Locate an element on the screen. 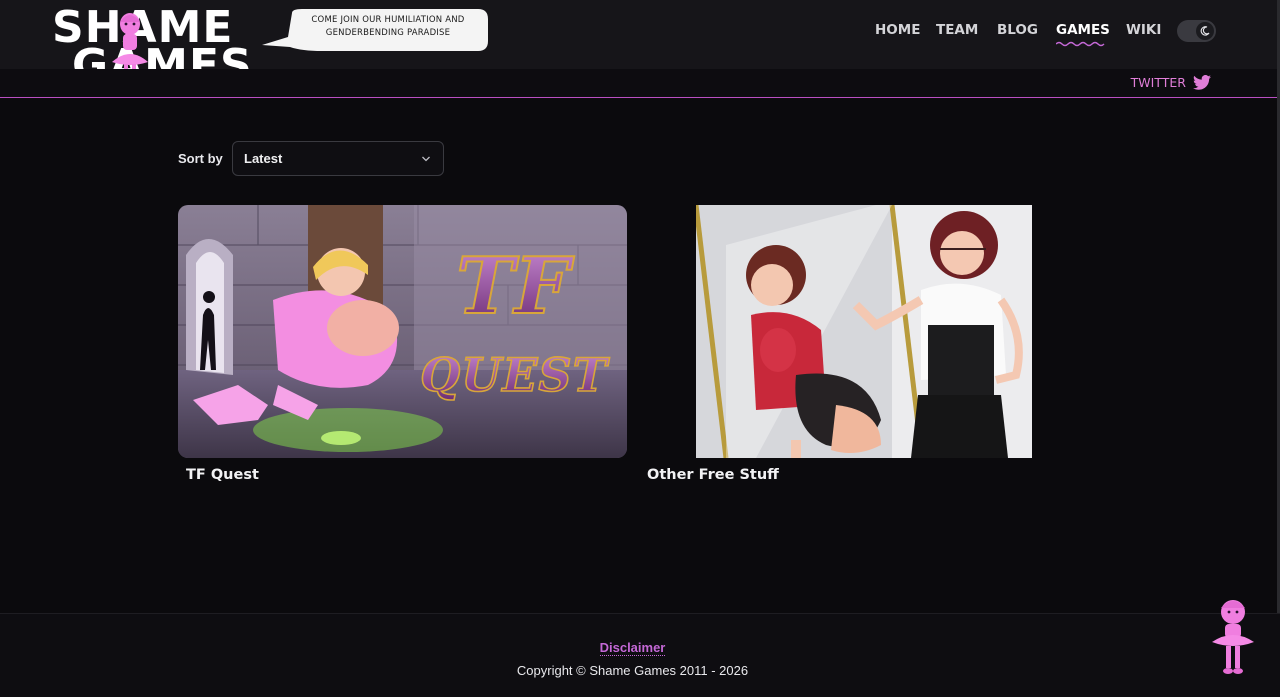 This screenshot has height=697, width=1280. game-card-tf-quest: TF QUEST TF Quest is located at coordinates (402, 347).